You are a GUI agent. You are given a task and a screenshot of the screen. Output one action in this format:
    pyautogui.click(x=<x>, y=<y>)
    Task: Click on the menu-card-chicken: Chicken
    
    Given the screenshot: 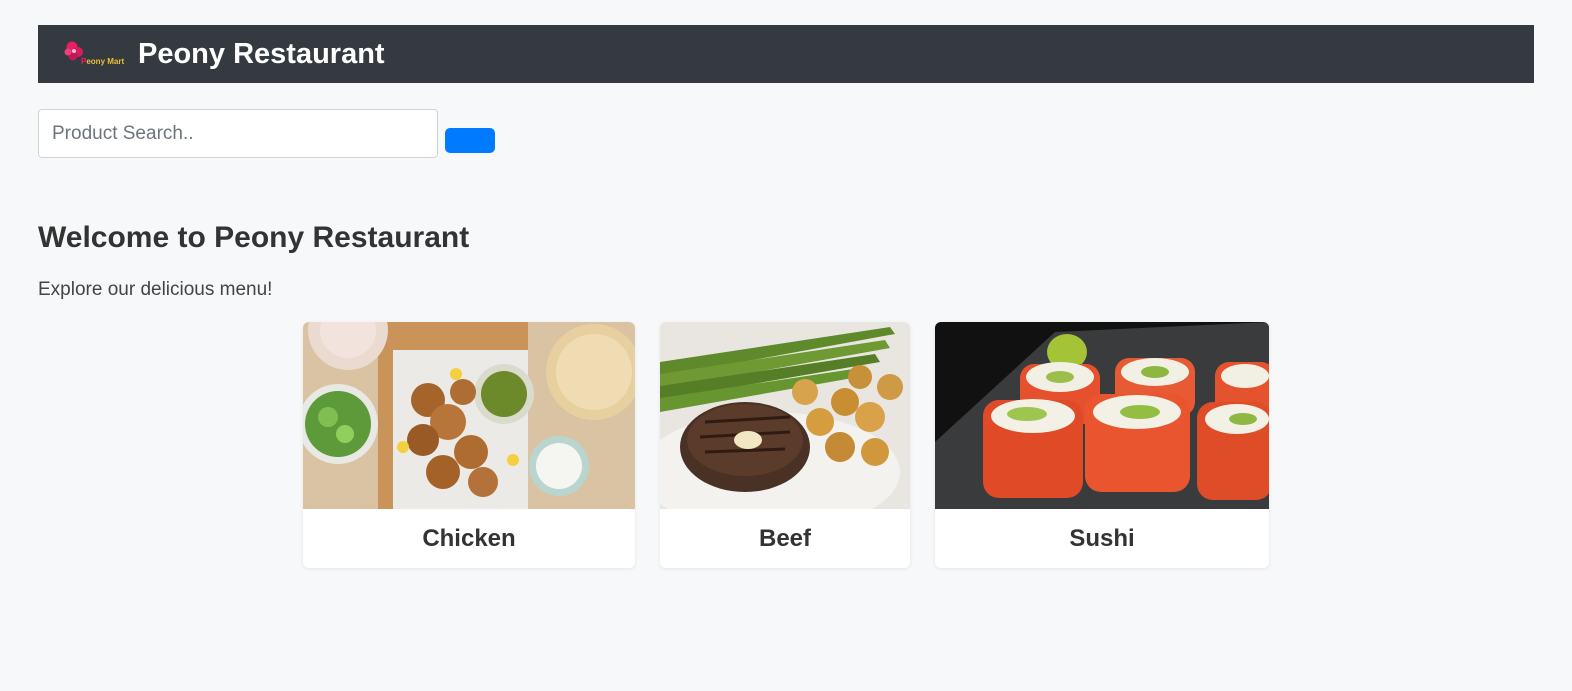 What is the action you would take?
    pyautogui.click(x=469, y=445)
    